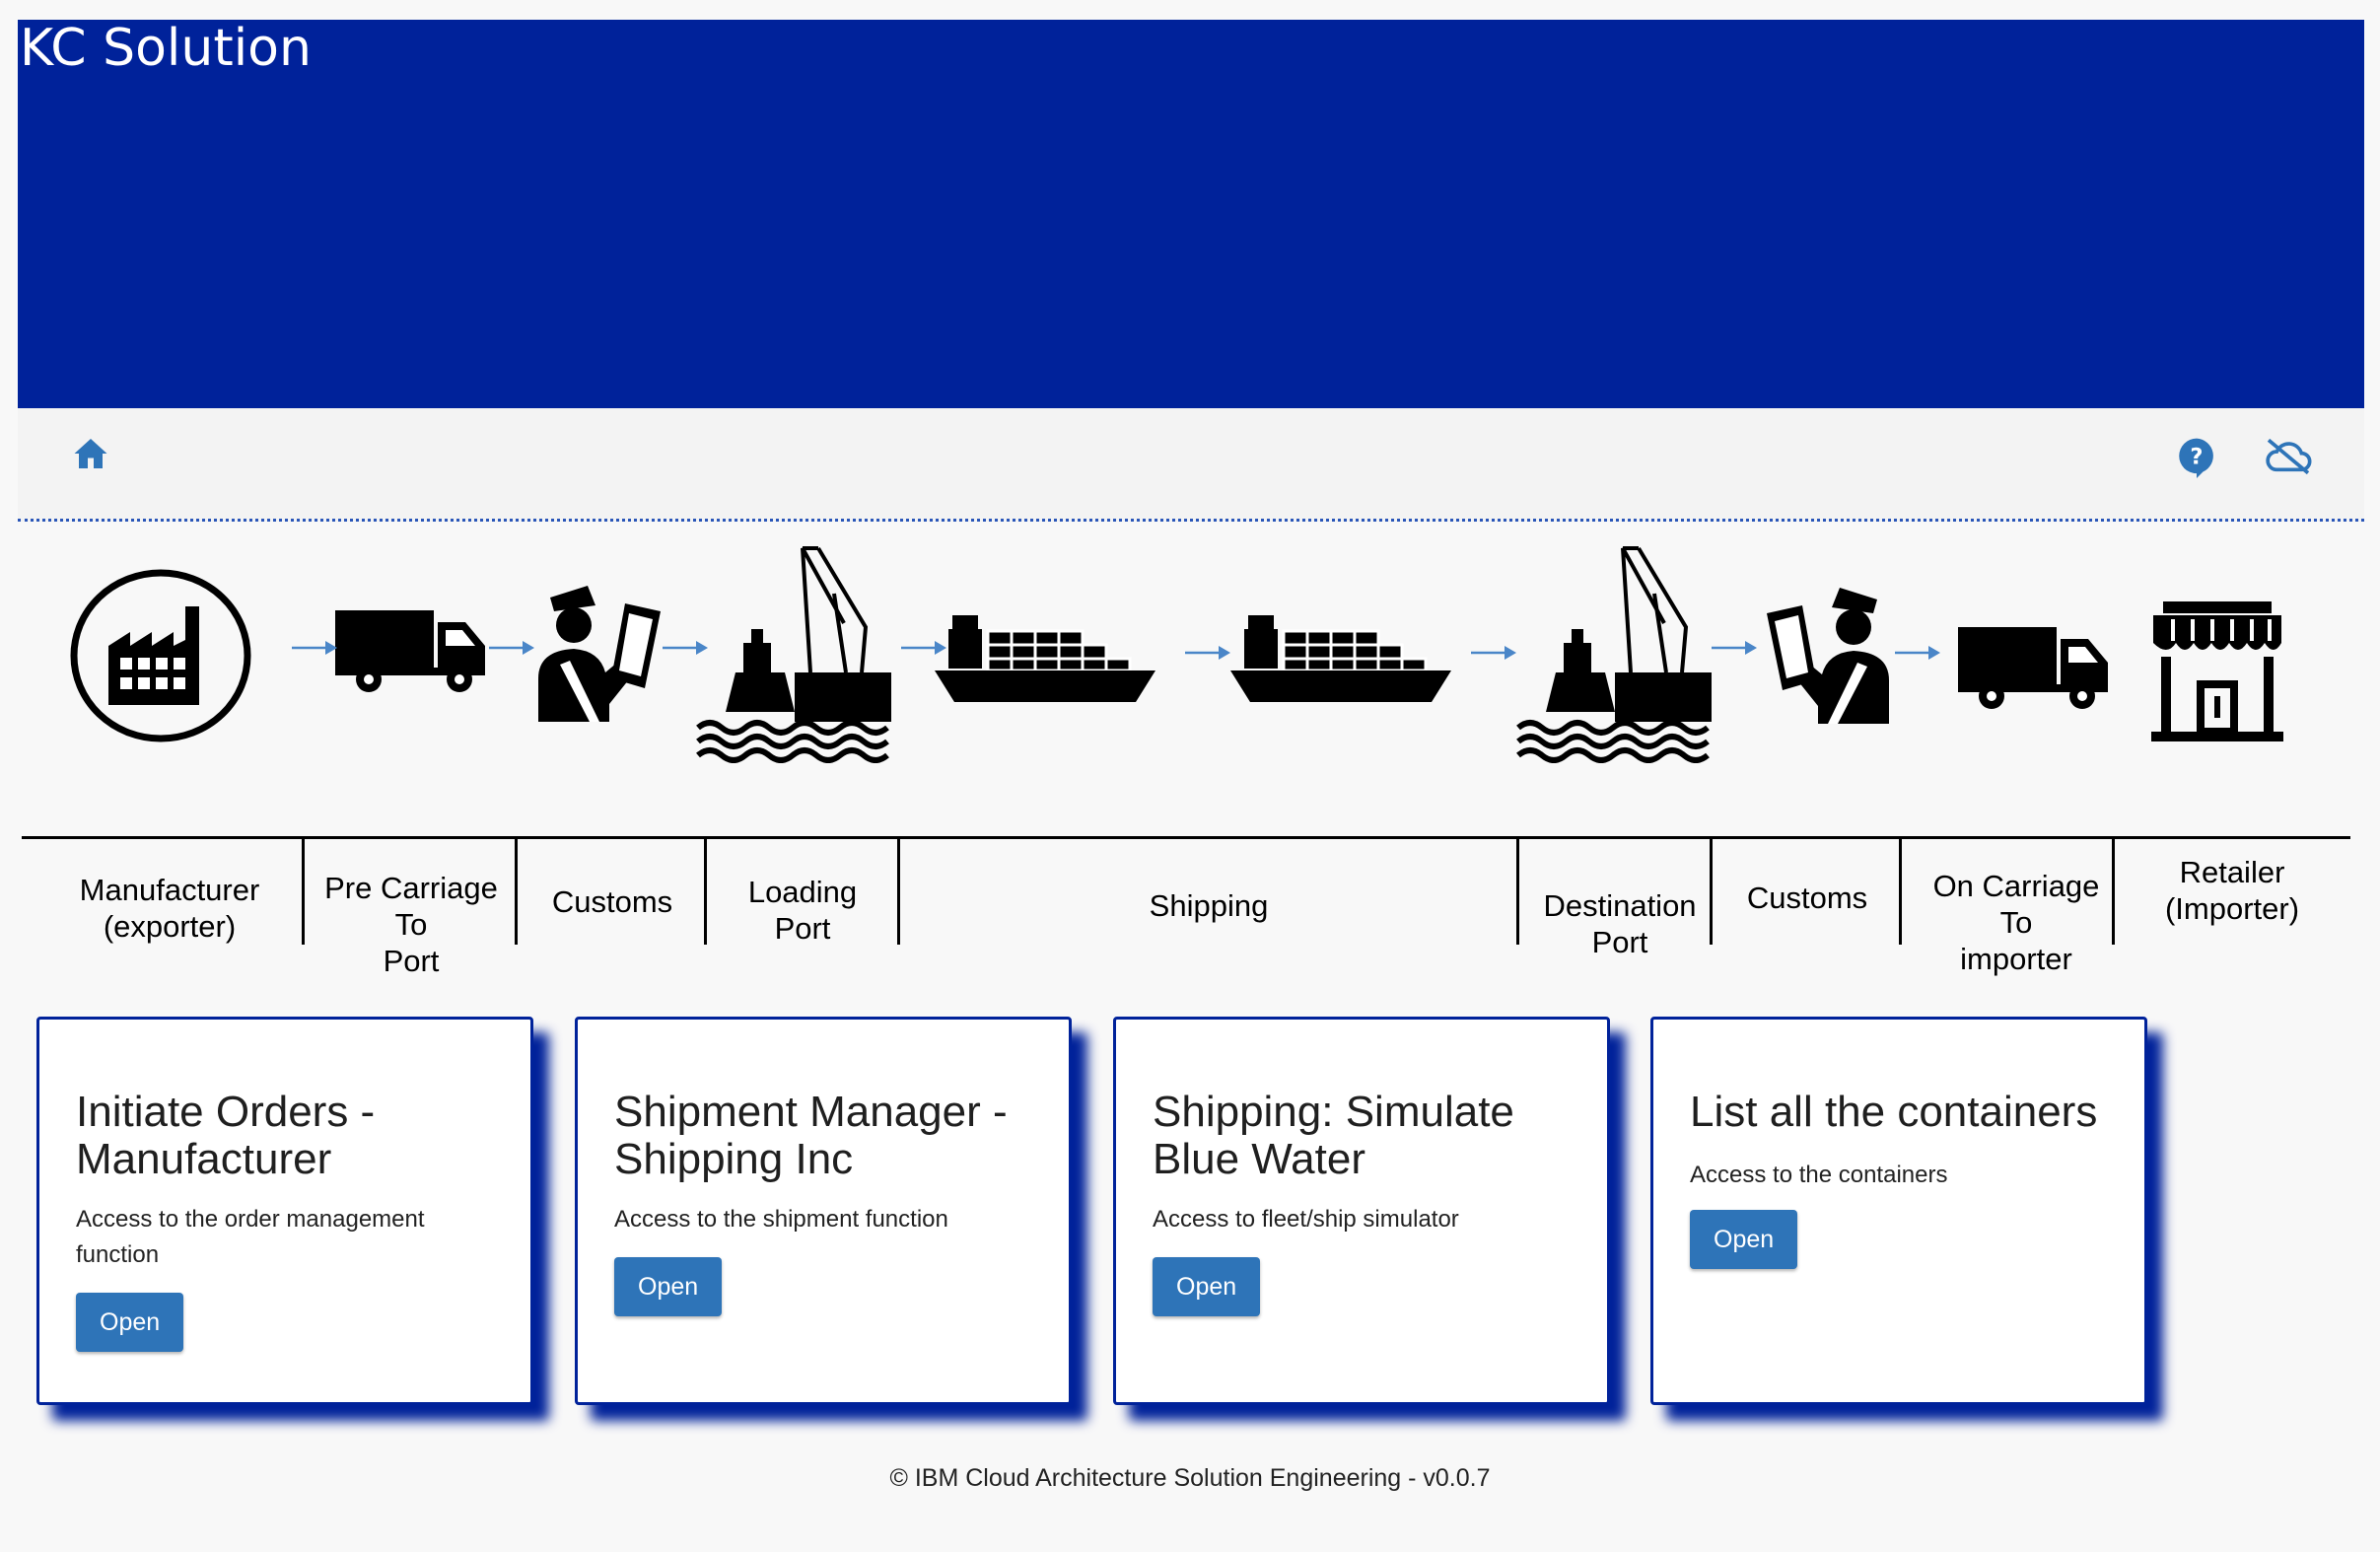  I want to click on open-shipment-button: Open, so click(668, 1286).